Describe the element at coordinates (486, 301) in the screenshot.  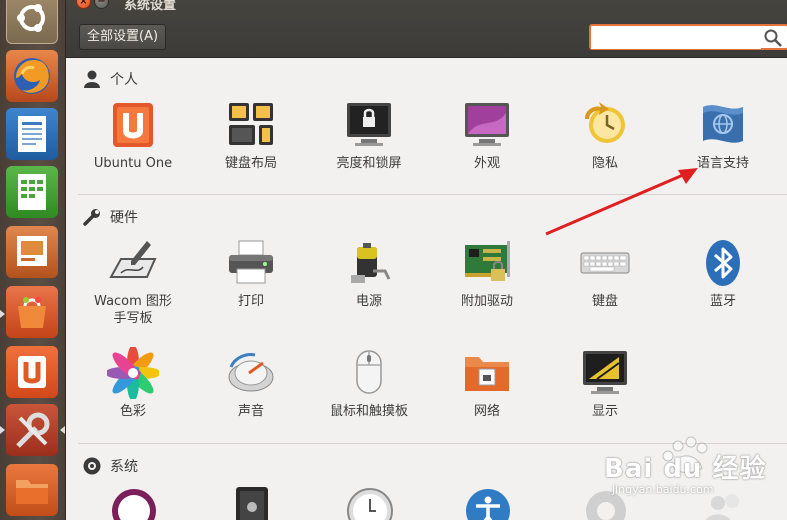
I see `item-label: 附加驱动` at that location.